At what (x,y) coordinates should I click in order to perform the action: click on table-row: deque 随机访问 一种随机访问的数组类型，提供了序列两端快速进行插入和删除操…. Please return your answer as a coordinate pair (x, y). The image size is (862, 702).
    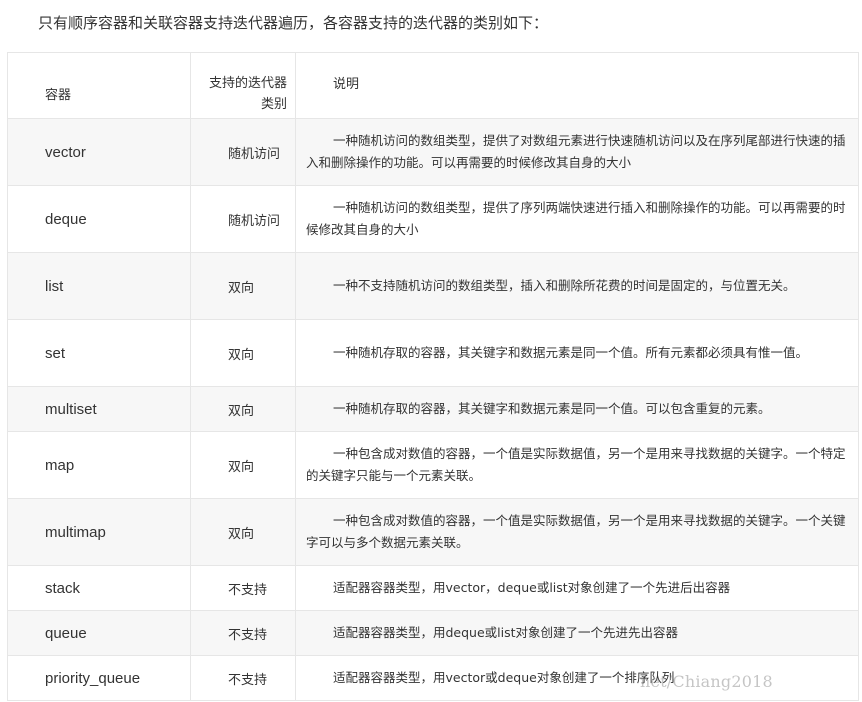
    Looking at the image, I should click on (433, 219).